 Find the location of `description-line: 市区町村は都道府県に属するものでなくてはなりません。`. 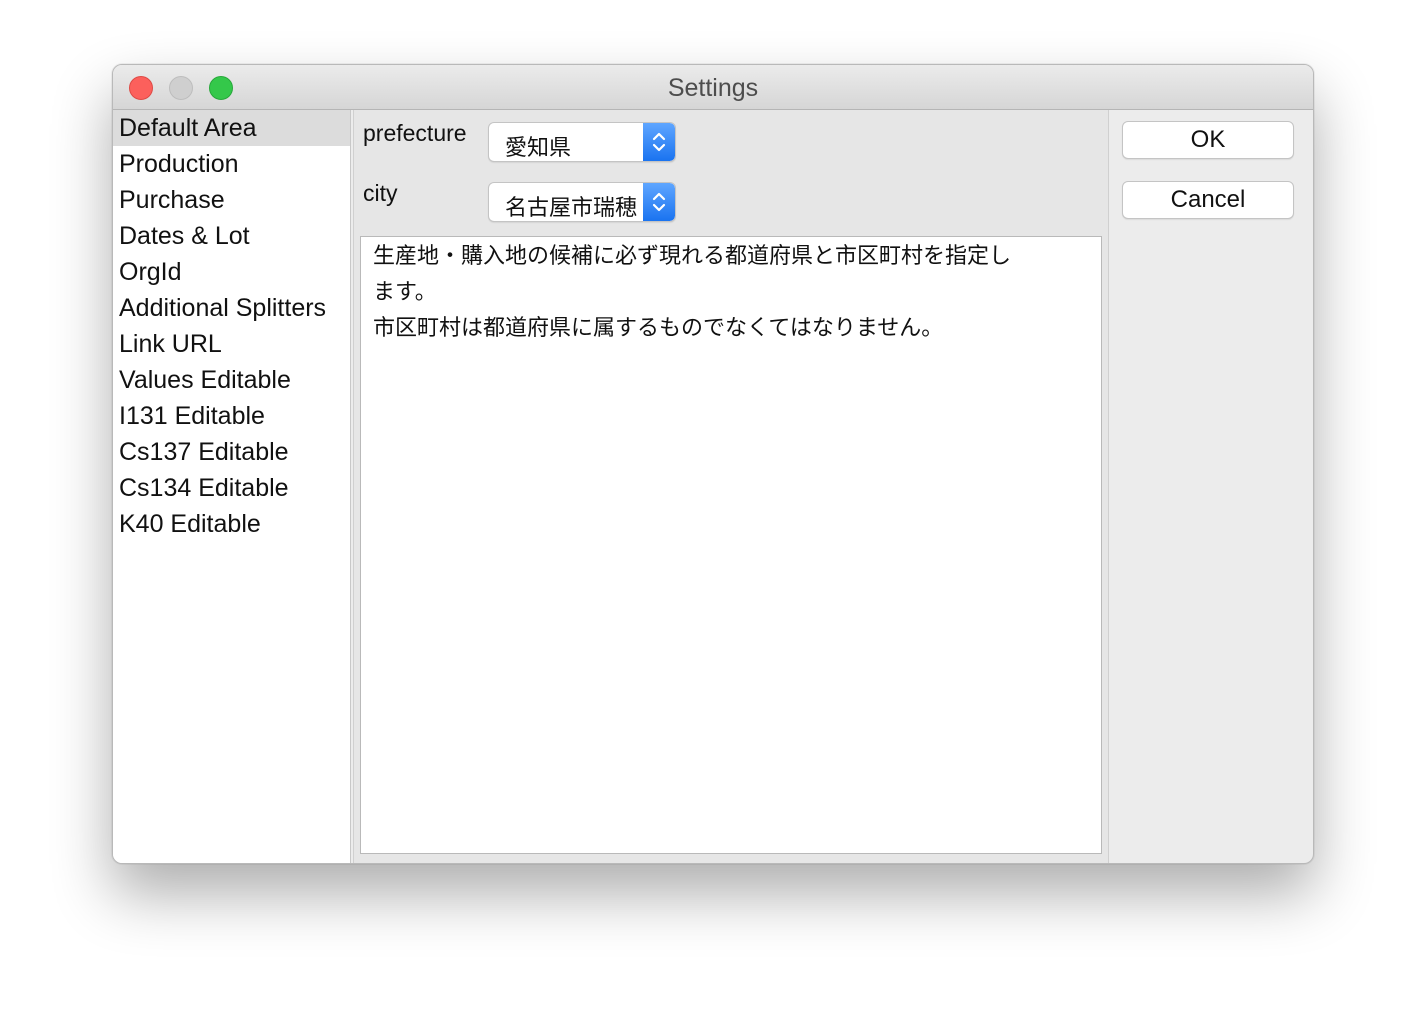

description-line: 市区町村は都道府県に属するものでなくてはなりません。 is located at coordinates (658, 328).